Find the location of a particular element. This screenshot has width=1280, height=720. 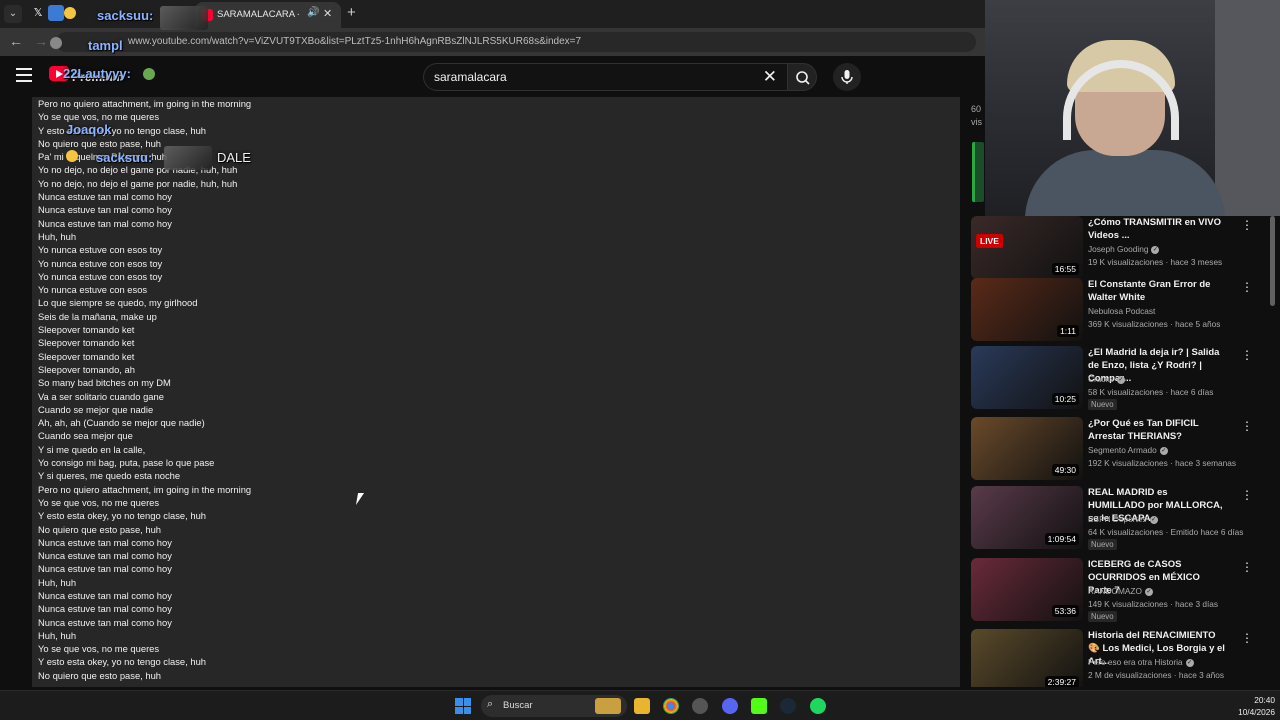

video-thumbnail: 49:30 is located at coordinates (1027, 448).